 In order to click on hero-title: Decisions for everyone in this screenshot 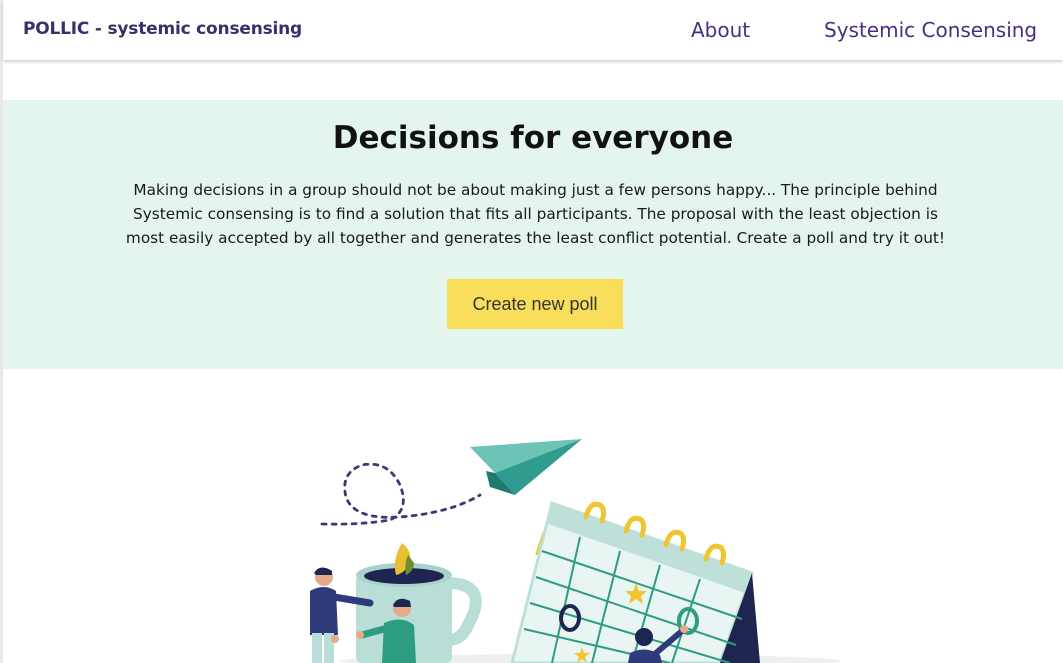, I will do `click(533, 138)`.